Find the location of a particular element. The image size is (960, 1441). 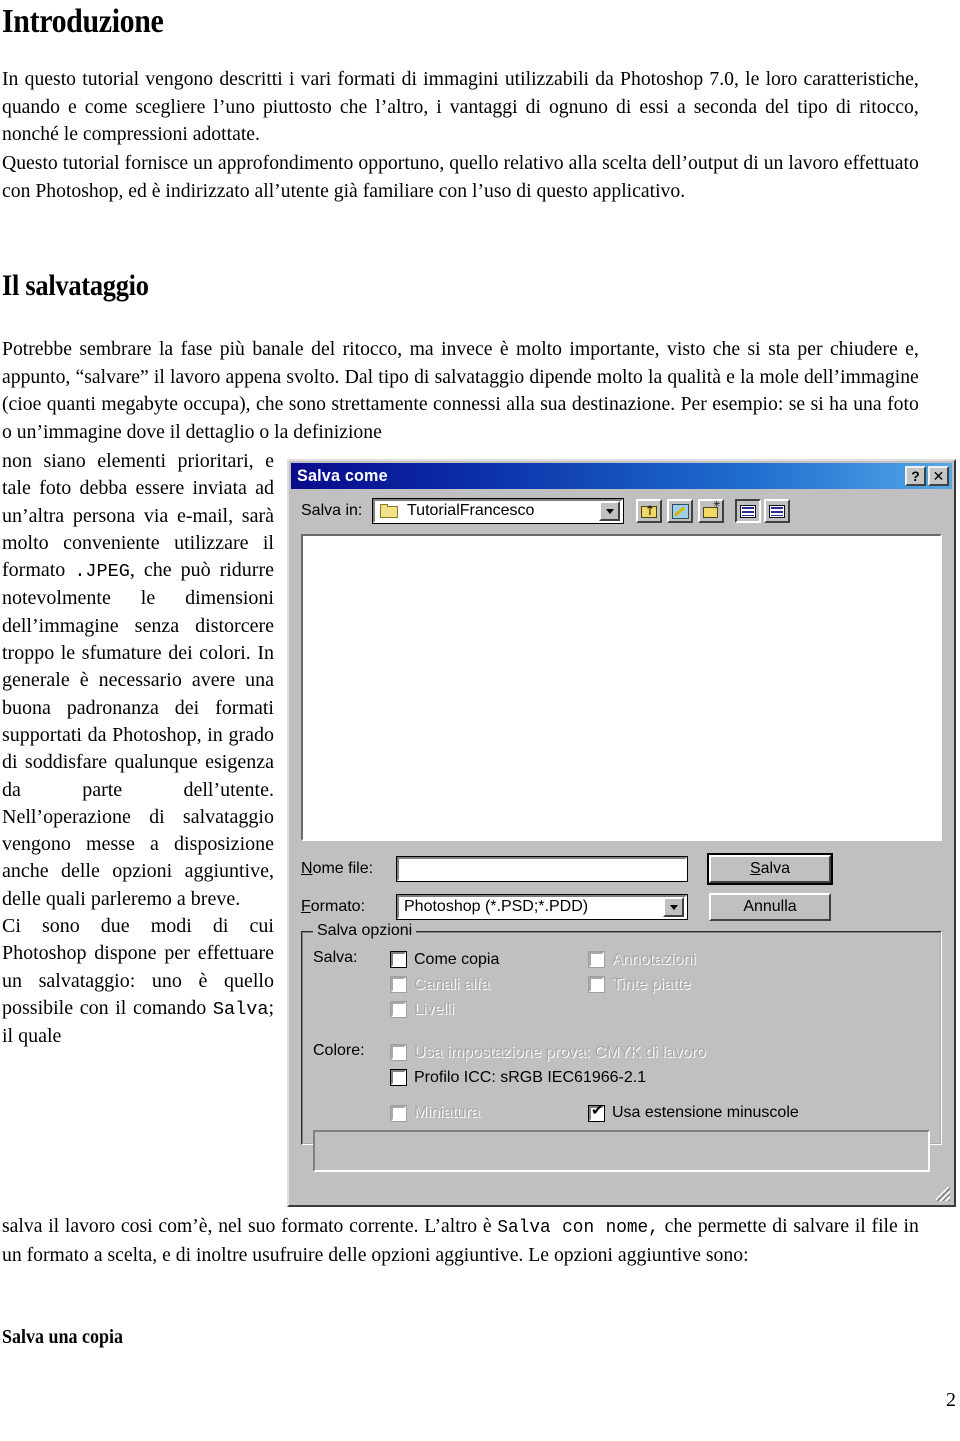

look-in-row: Salva in: TutorialFrancesco is located at coordinates (621, 511).